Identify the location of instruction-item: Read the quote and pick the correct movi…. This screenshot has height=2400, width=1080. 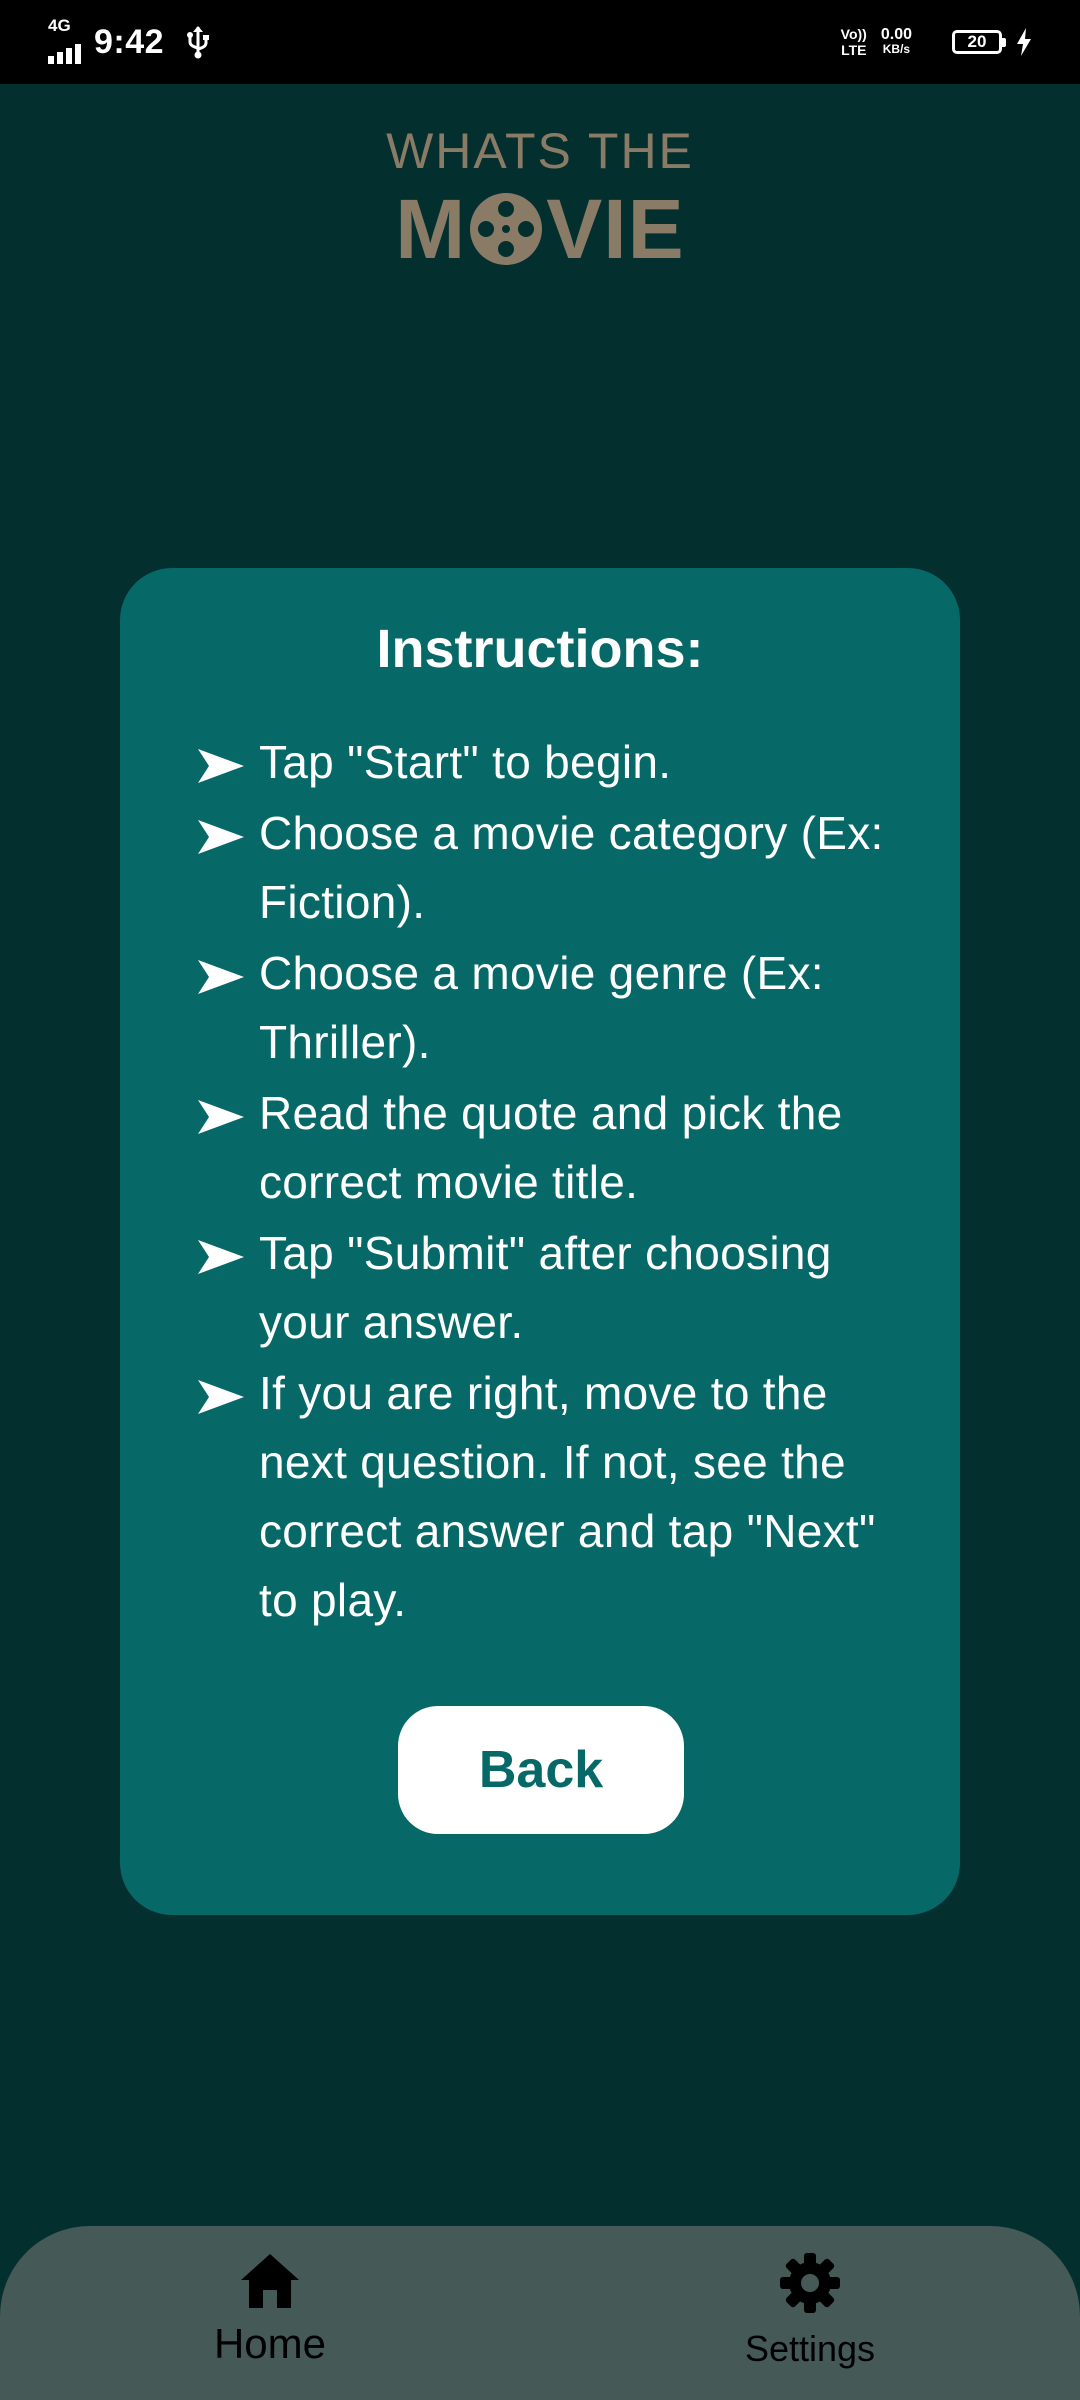
(558, 1148).